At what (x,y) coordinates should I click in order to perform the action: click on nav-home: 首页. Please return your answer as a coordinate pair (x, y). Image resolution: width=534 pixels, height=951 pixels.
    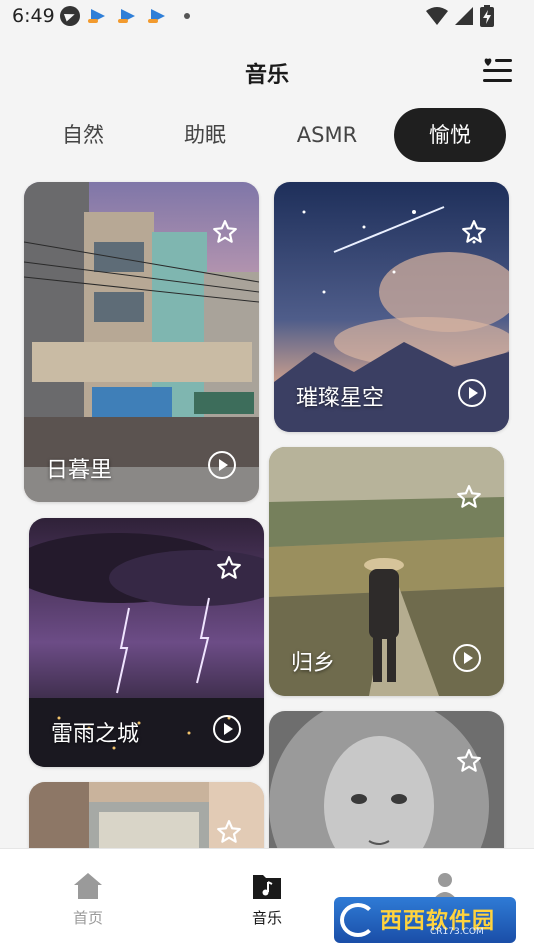
    Looking at the image, I should click on (88, 899).